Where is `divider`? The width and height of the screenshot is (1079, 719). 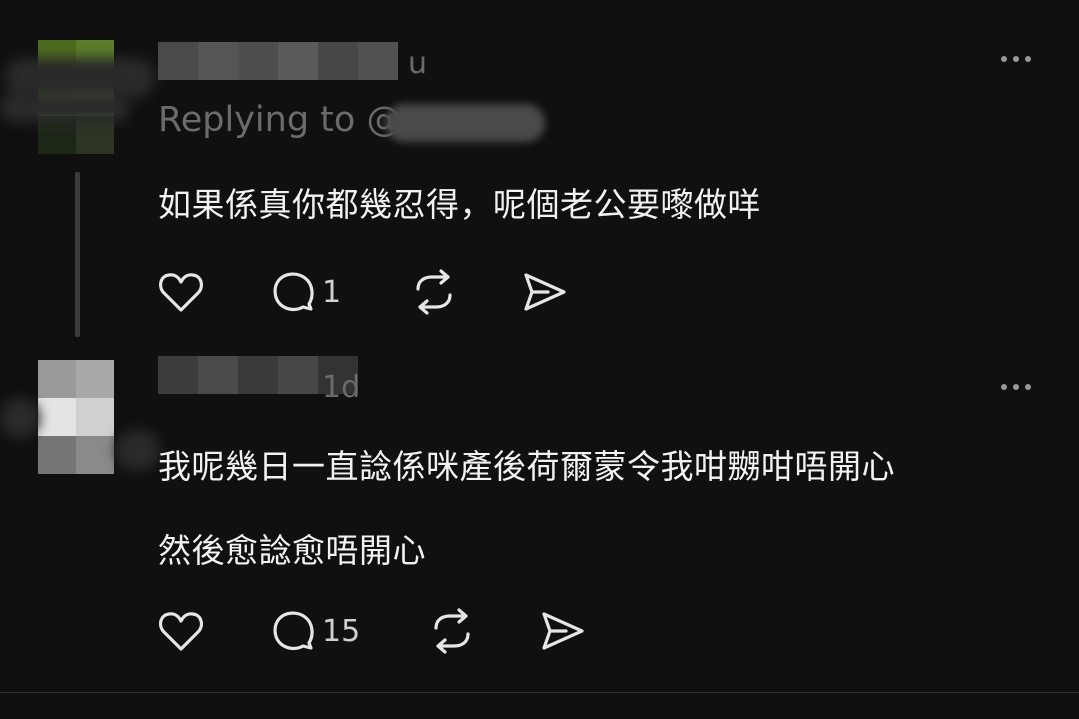 divider is located at coordinates (539, 692).